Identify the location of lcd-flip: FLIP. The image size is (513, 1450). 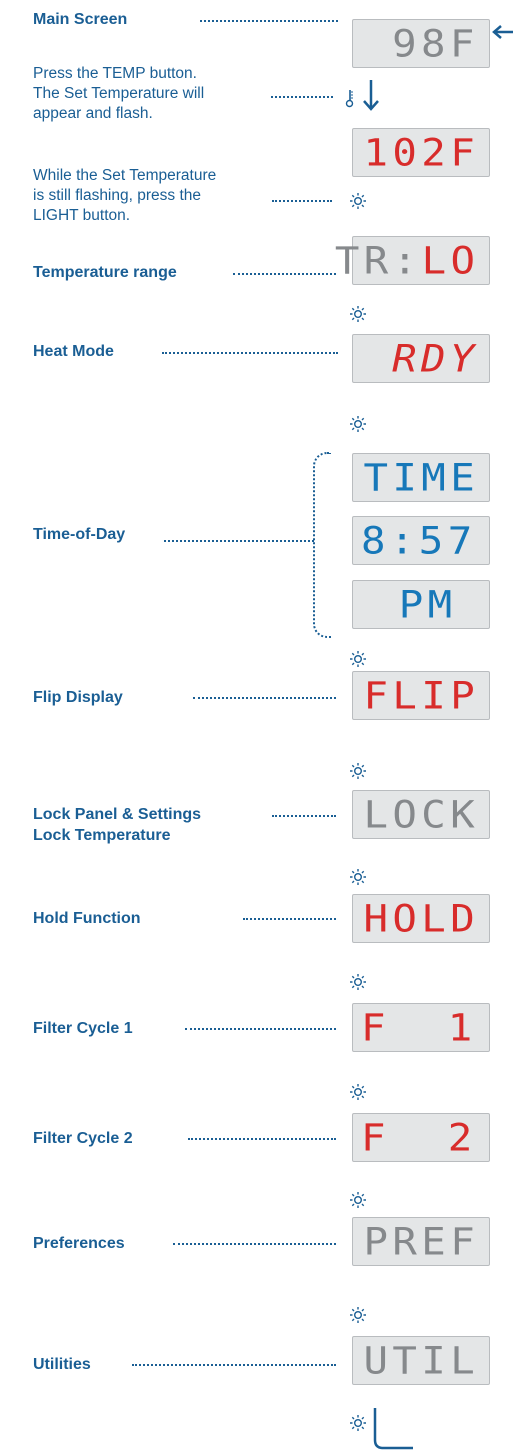
(421, 695).